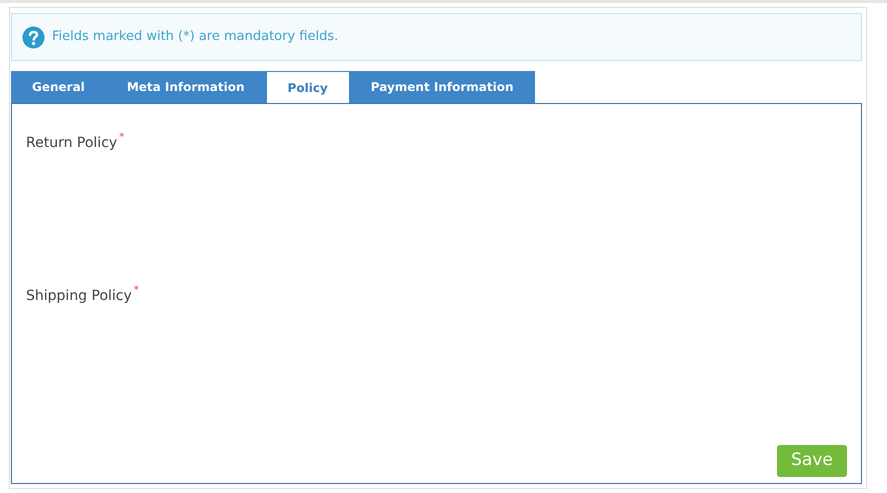 This screenshot has height=493, width=887. I want to click on tab: General, so click(58, 87).